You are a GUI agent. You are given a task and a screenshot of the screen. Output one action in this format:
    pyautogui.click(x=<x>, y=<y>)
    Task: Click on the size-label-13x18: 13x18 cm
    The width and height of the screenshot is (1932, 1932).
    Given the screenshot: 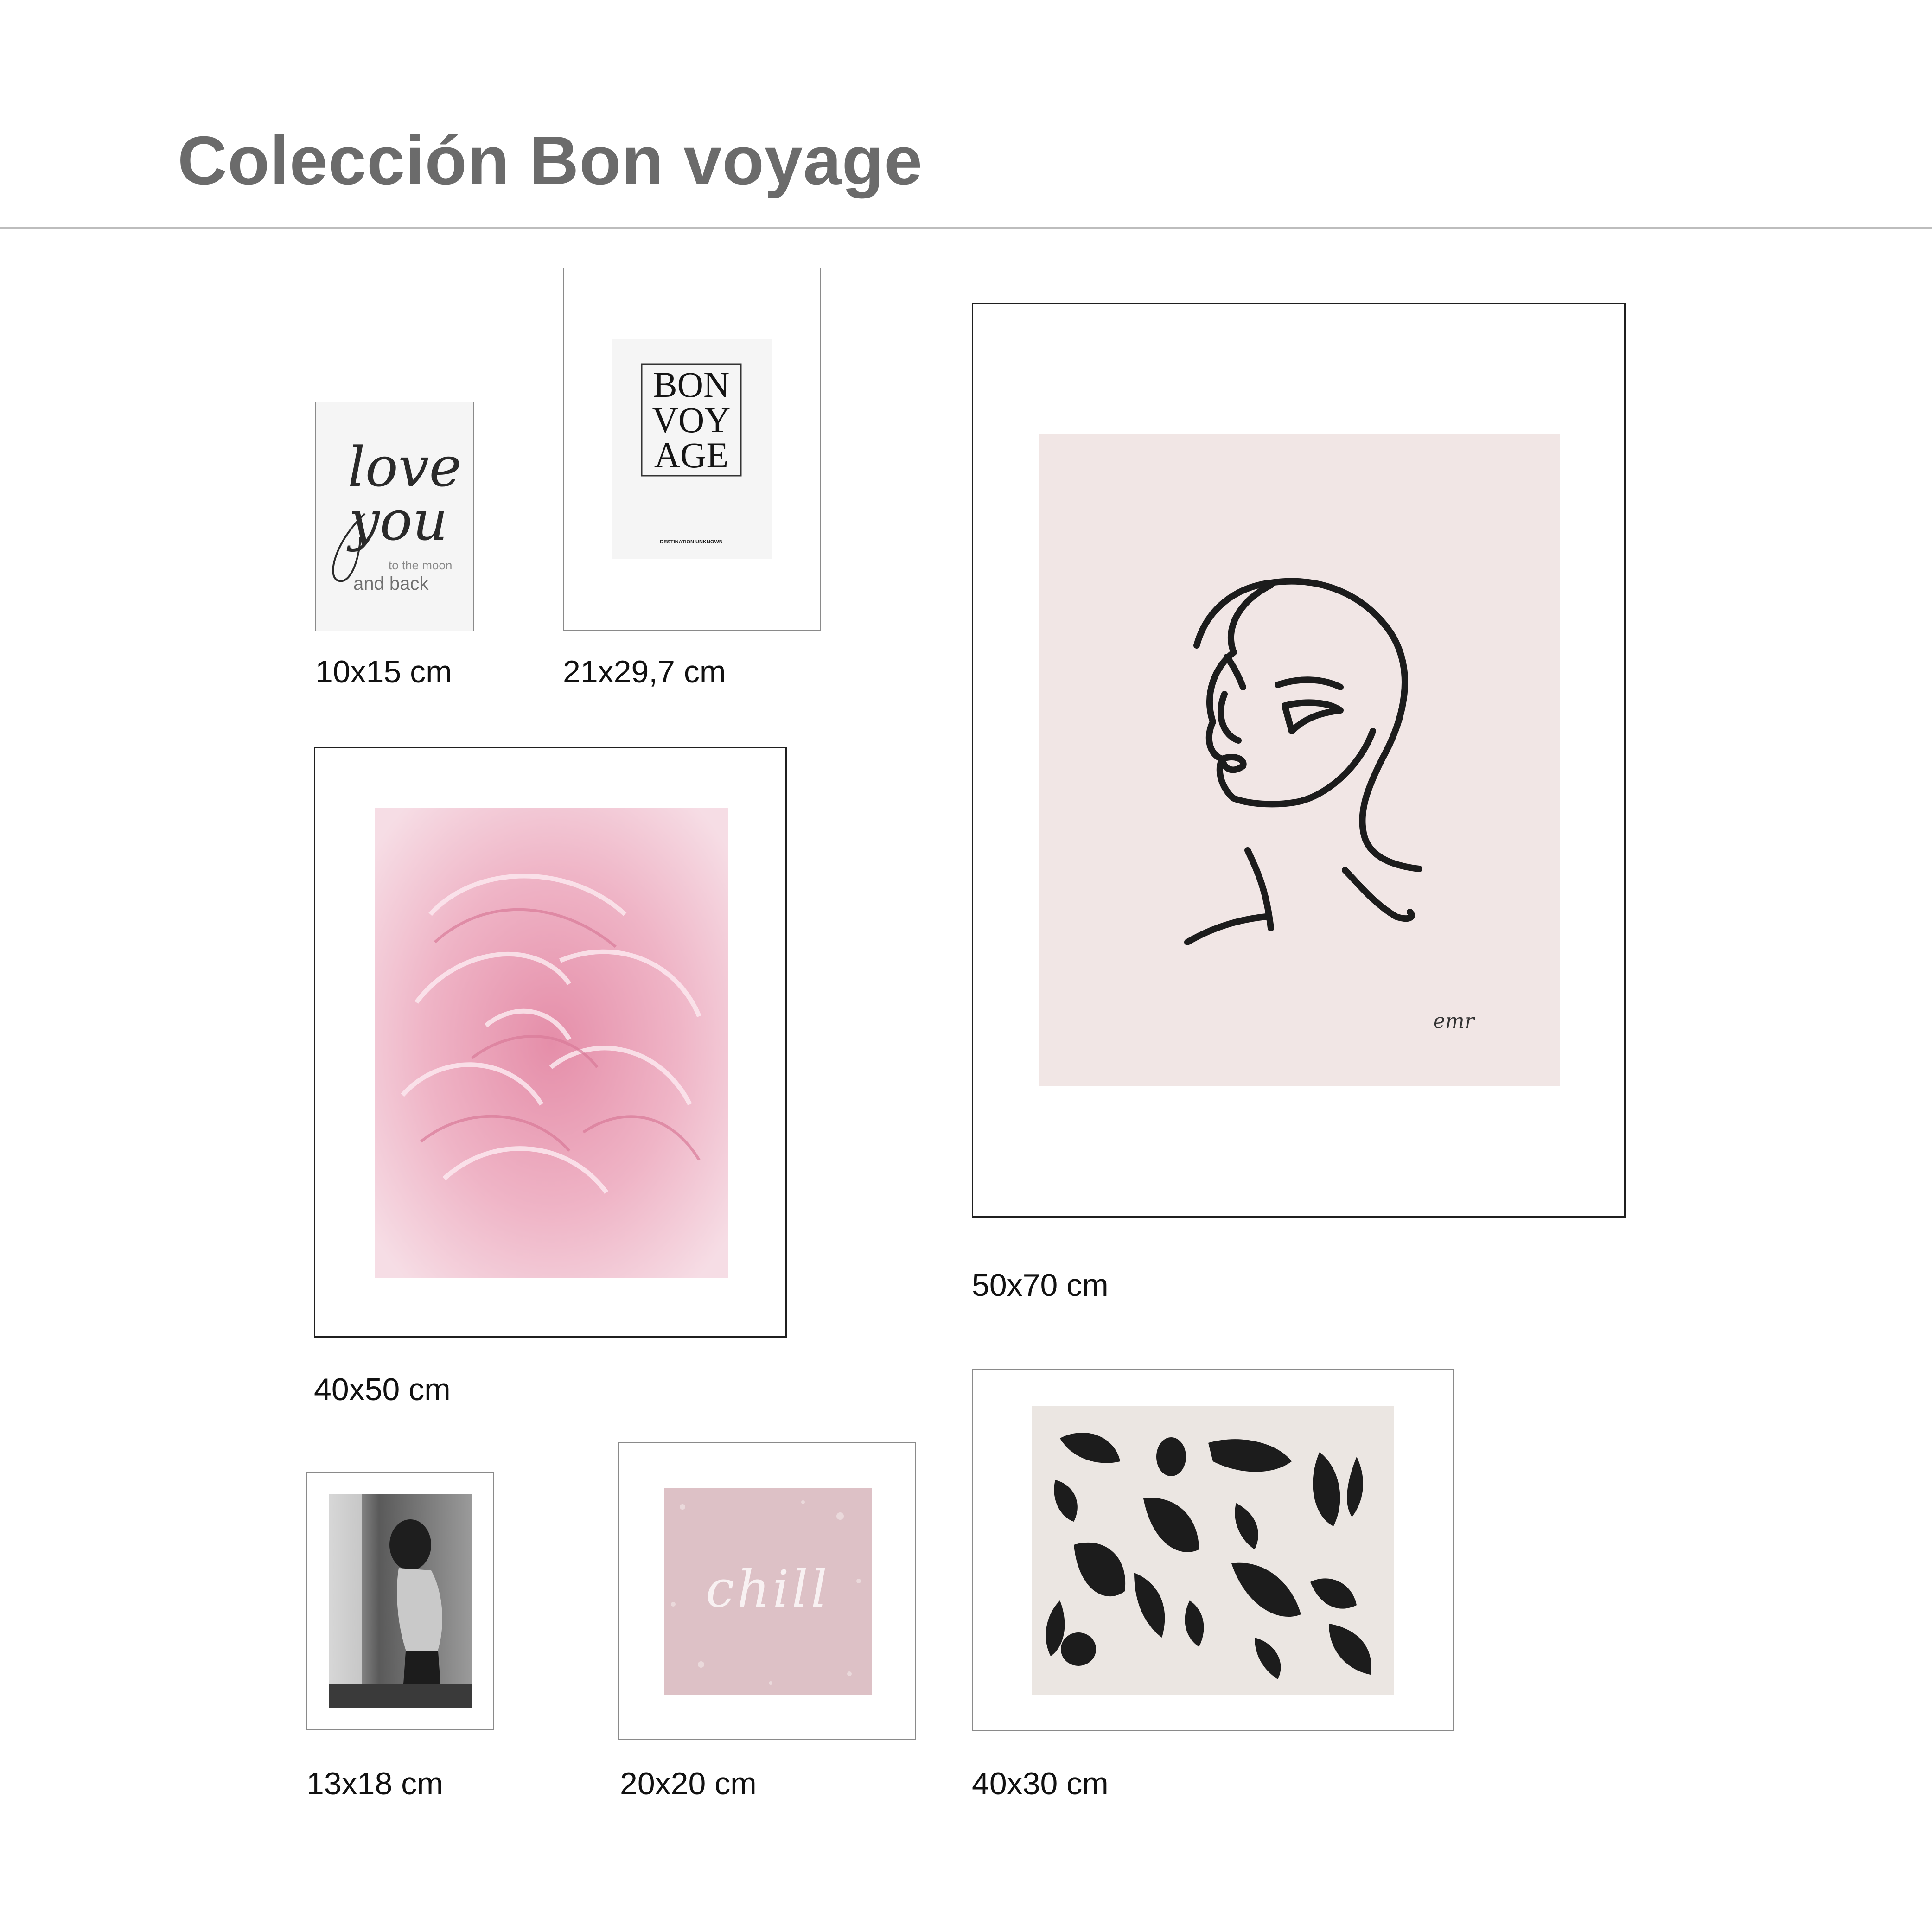 What is the action you would take?
    pyautogui.click(x=374, y=1783)
    